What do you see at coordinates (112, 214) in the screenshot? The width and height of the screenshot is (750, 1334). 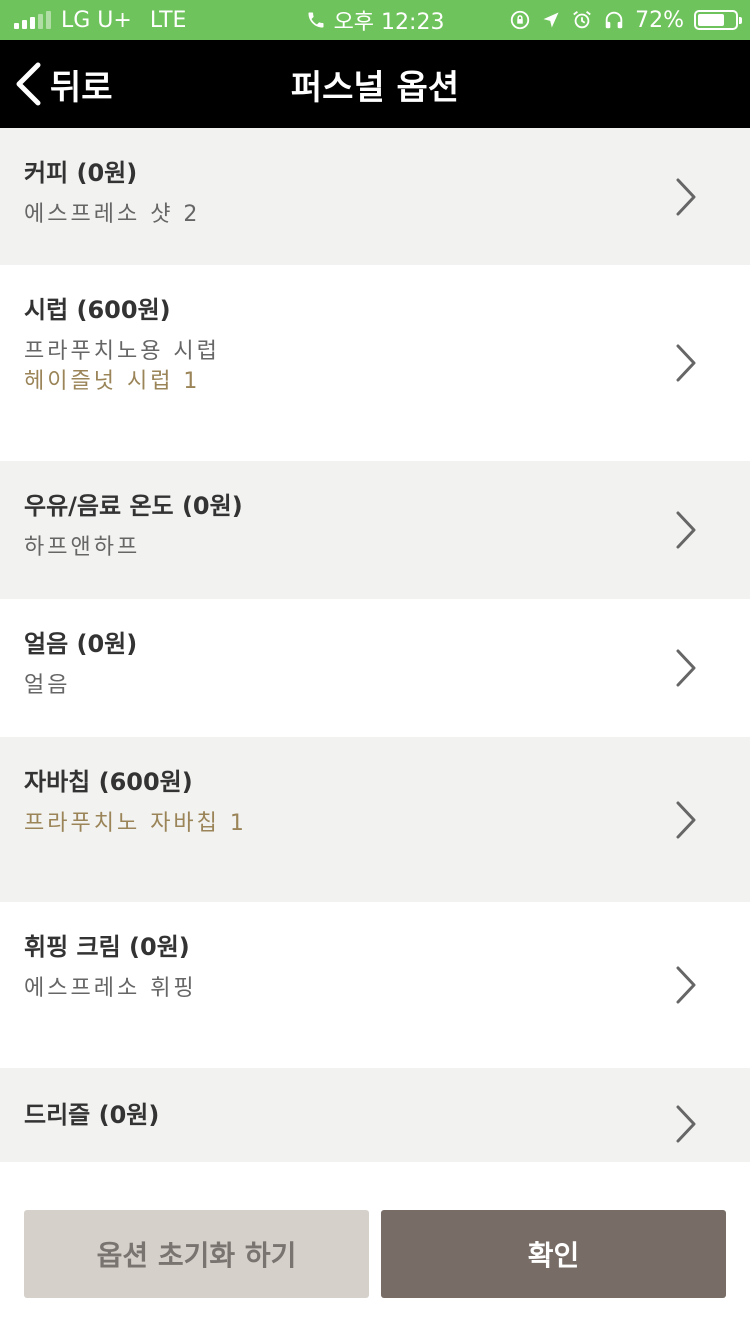 I see `option-selected-value: 에스프레소 샷 2` at bounding box center [112, 214].